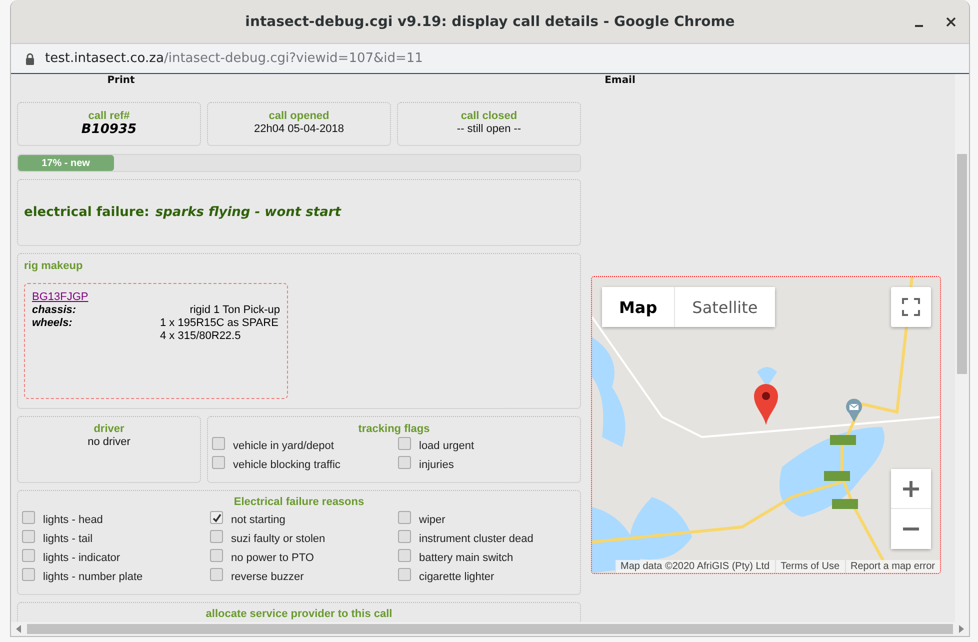 This screenshot has height=642, width=978. Describe the element at coordinates (109, 429) in the screenshot. I see `driver-title: driver` at that location.